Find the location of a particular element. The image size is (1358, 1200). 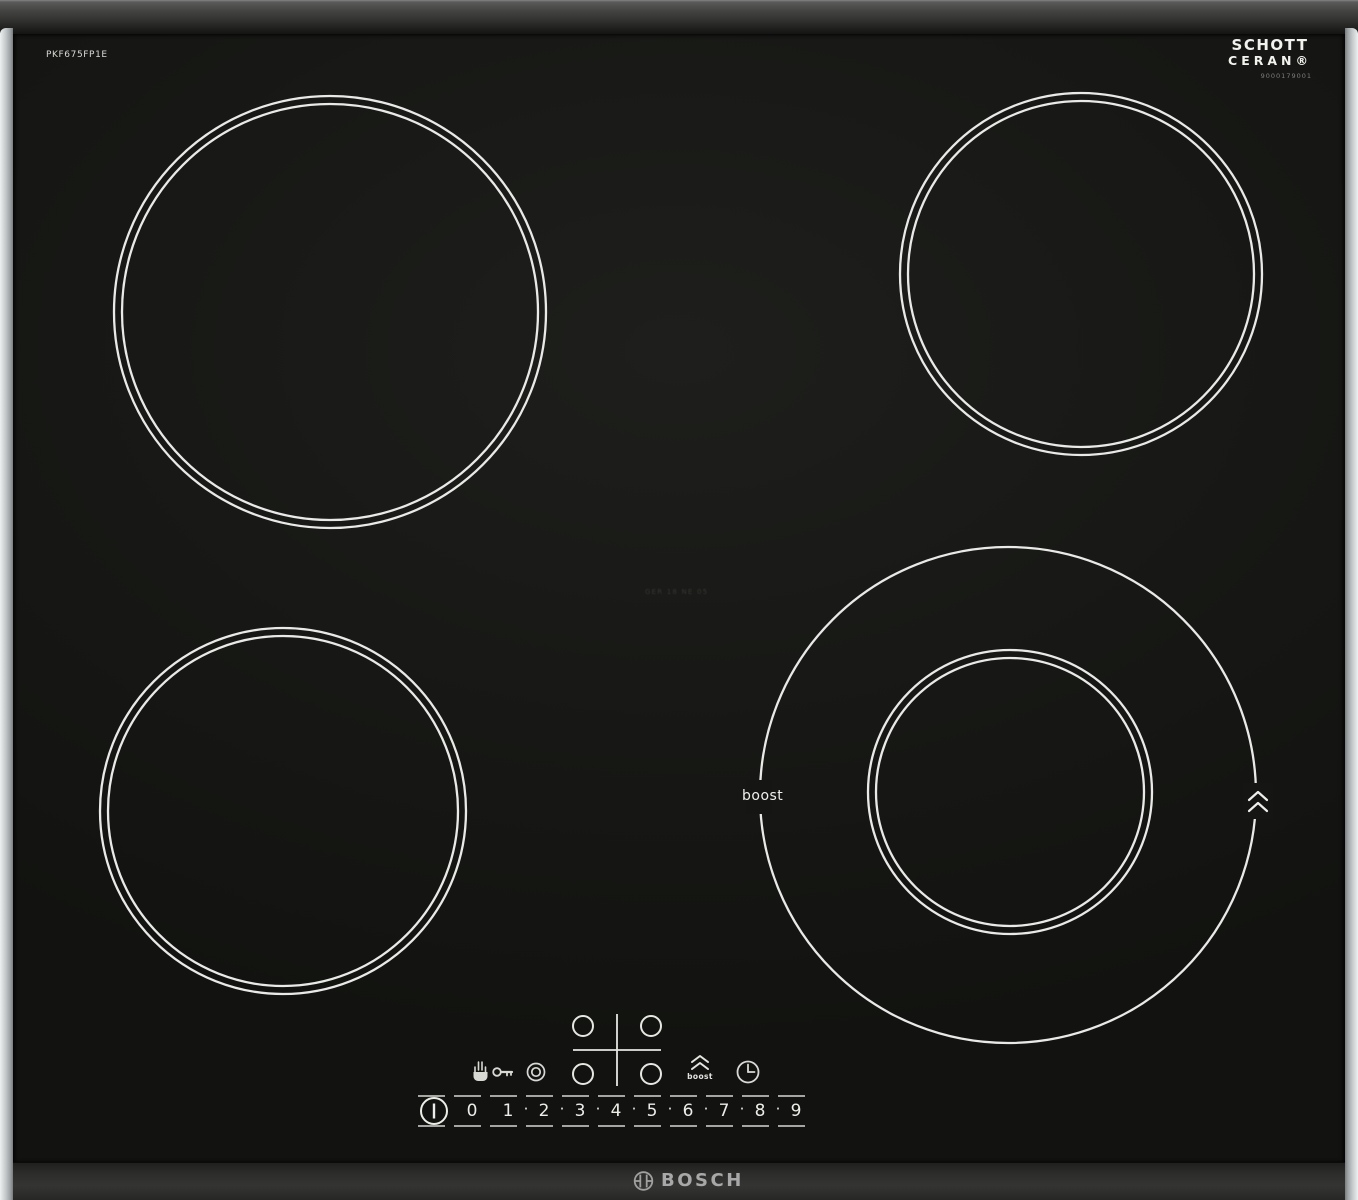

zone-bottom-left-ring is located at coordinates (283, 811).